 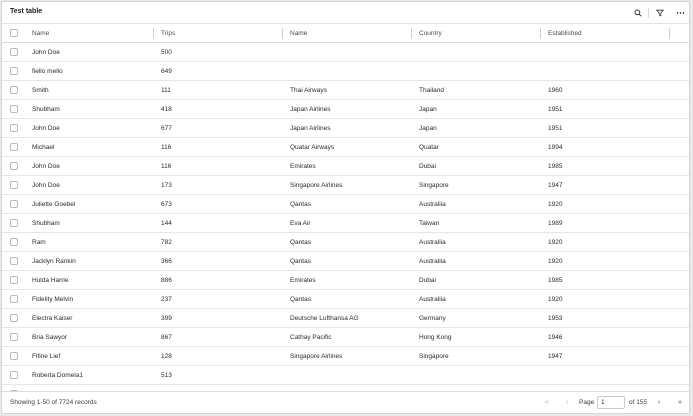 What do you see at coordinates (555, 318) in the screenshot?
I see `cell-established: 1953` at bounding box center [555, 318].